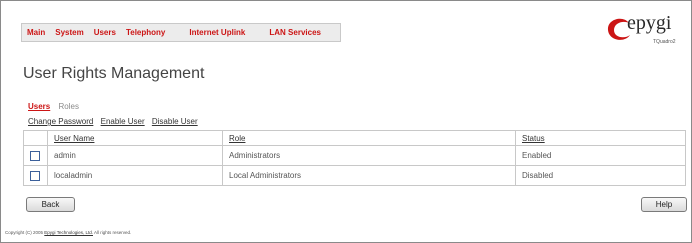 The height and width of the screenshot is (243, 692). Describe the element at coordinates (600, 175) in the screenshot. I see `status-cell: Disabled` at that location.